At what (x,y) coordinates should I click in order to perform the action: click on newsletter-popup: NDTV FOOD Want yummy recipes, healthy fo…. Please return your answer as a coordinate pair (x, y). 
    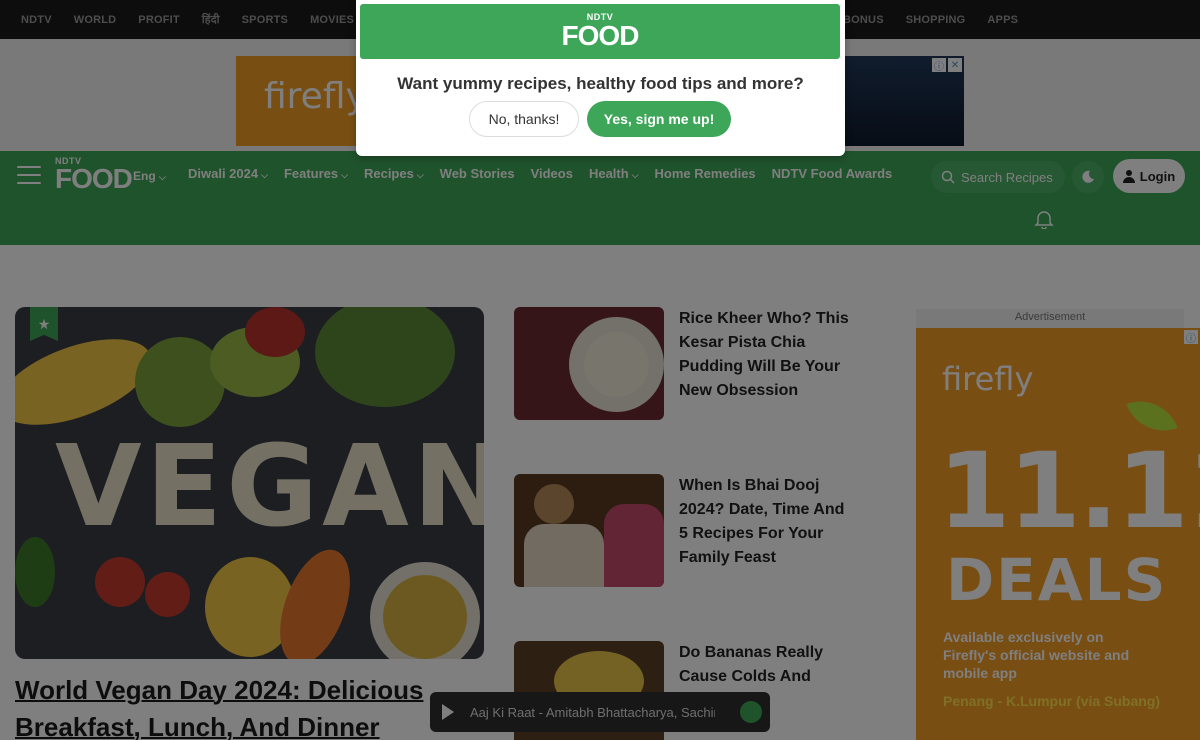
    Looking at the image, I should click on (600, 78).